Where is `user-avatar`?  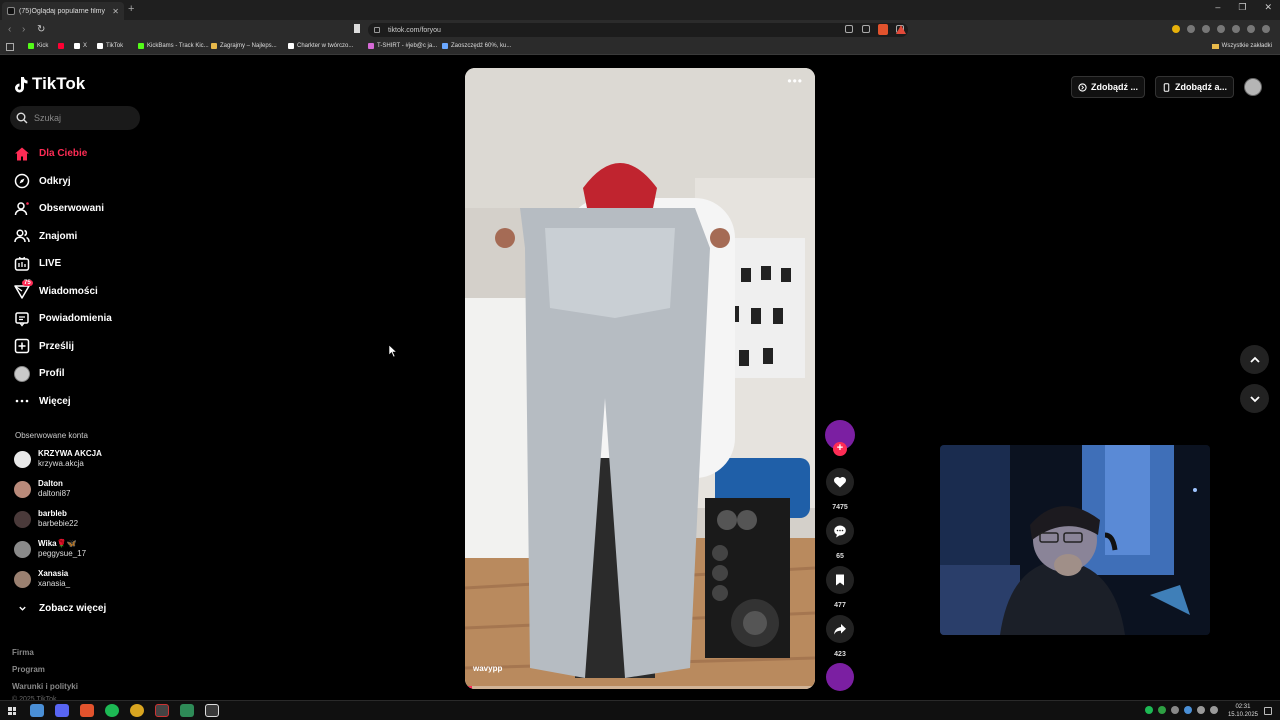
user-avatar is located at coordinates (1253, 87).